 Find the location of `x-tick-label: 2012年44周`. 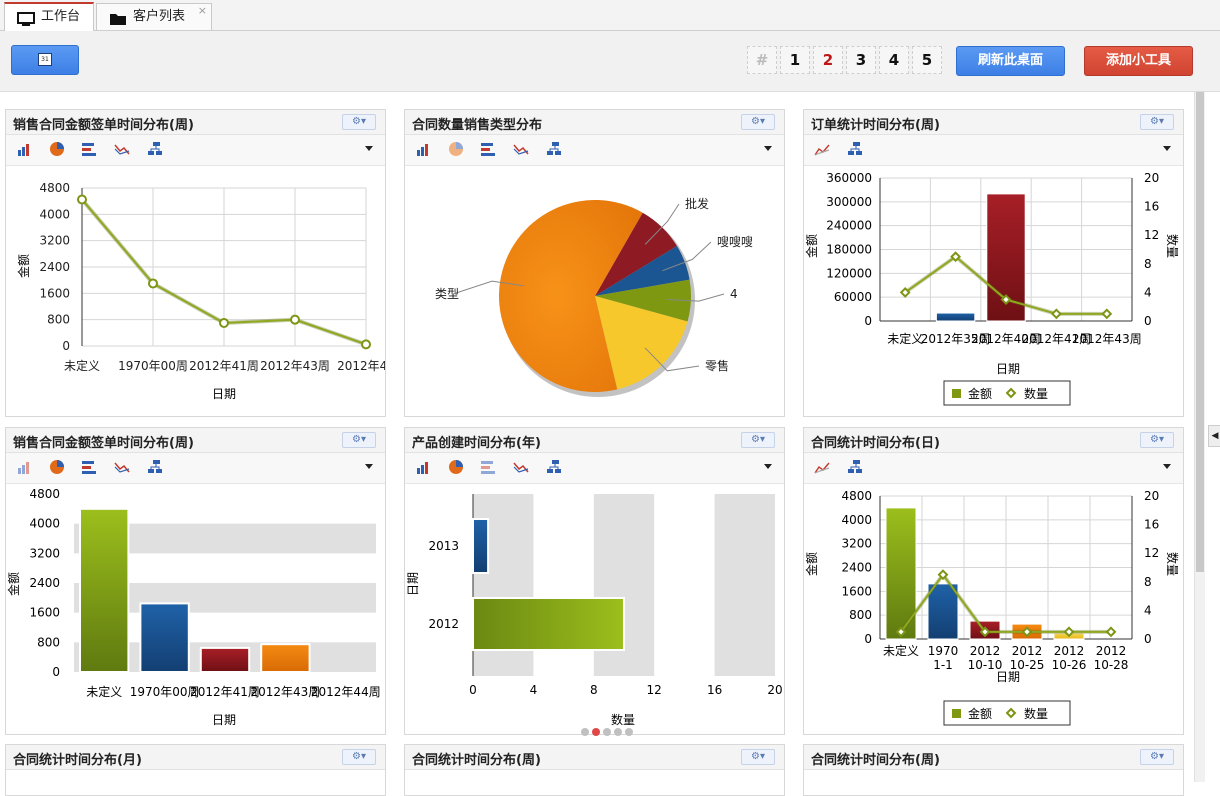

x-tick-label: 2012年44周 is located at coordinates (346, 692).